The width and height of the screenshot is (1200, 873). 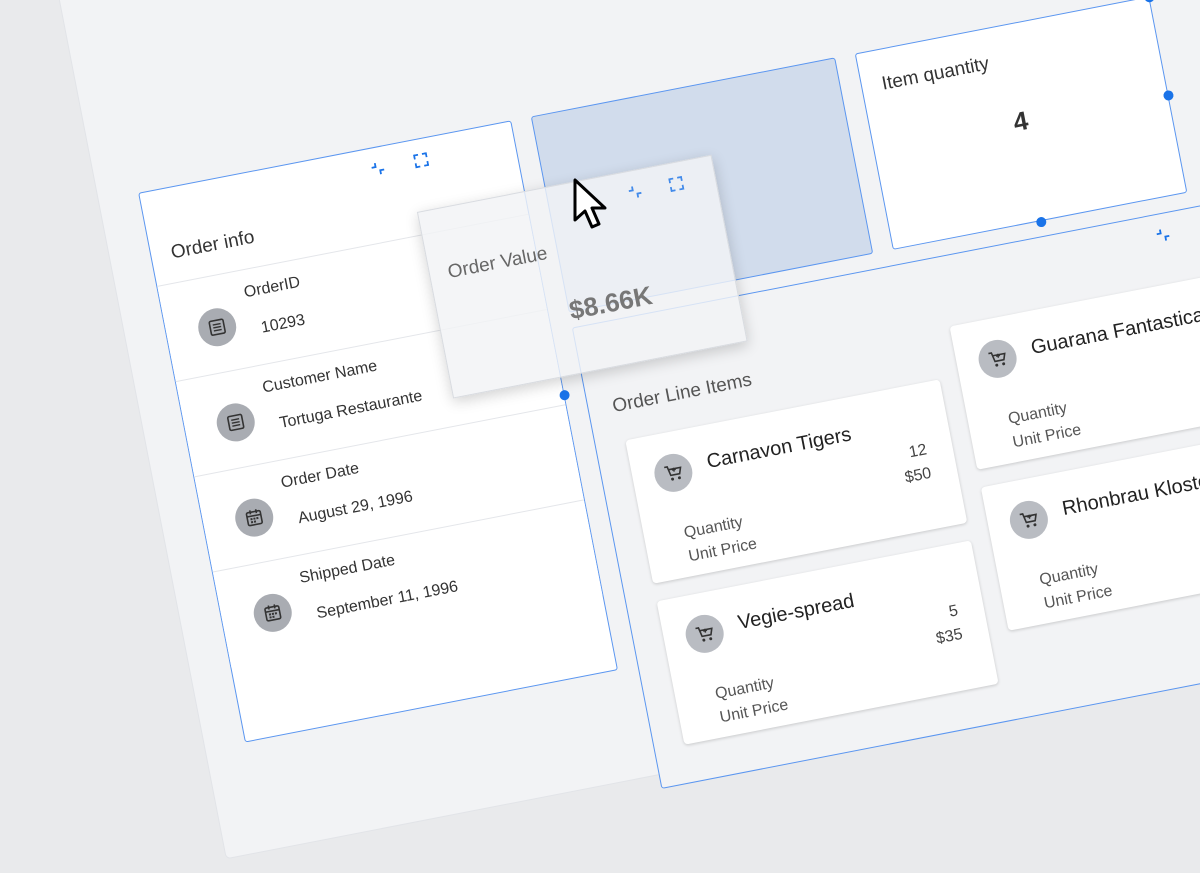 What do you see at coordinates (347, 570) in the screenshot?
I see `info-label: Shipped Date` at bounding box center [347, 570].